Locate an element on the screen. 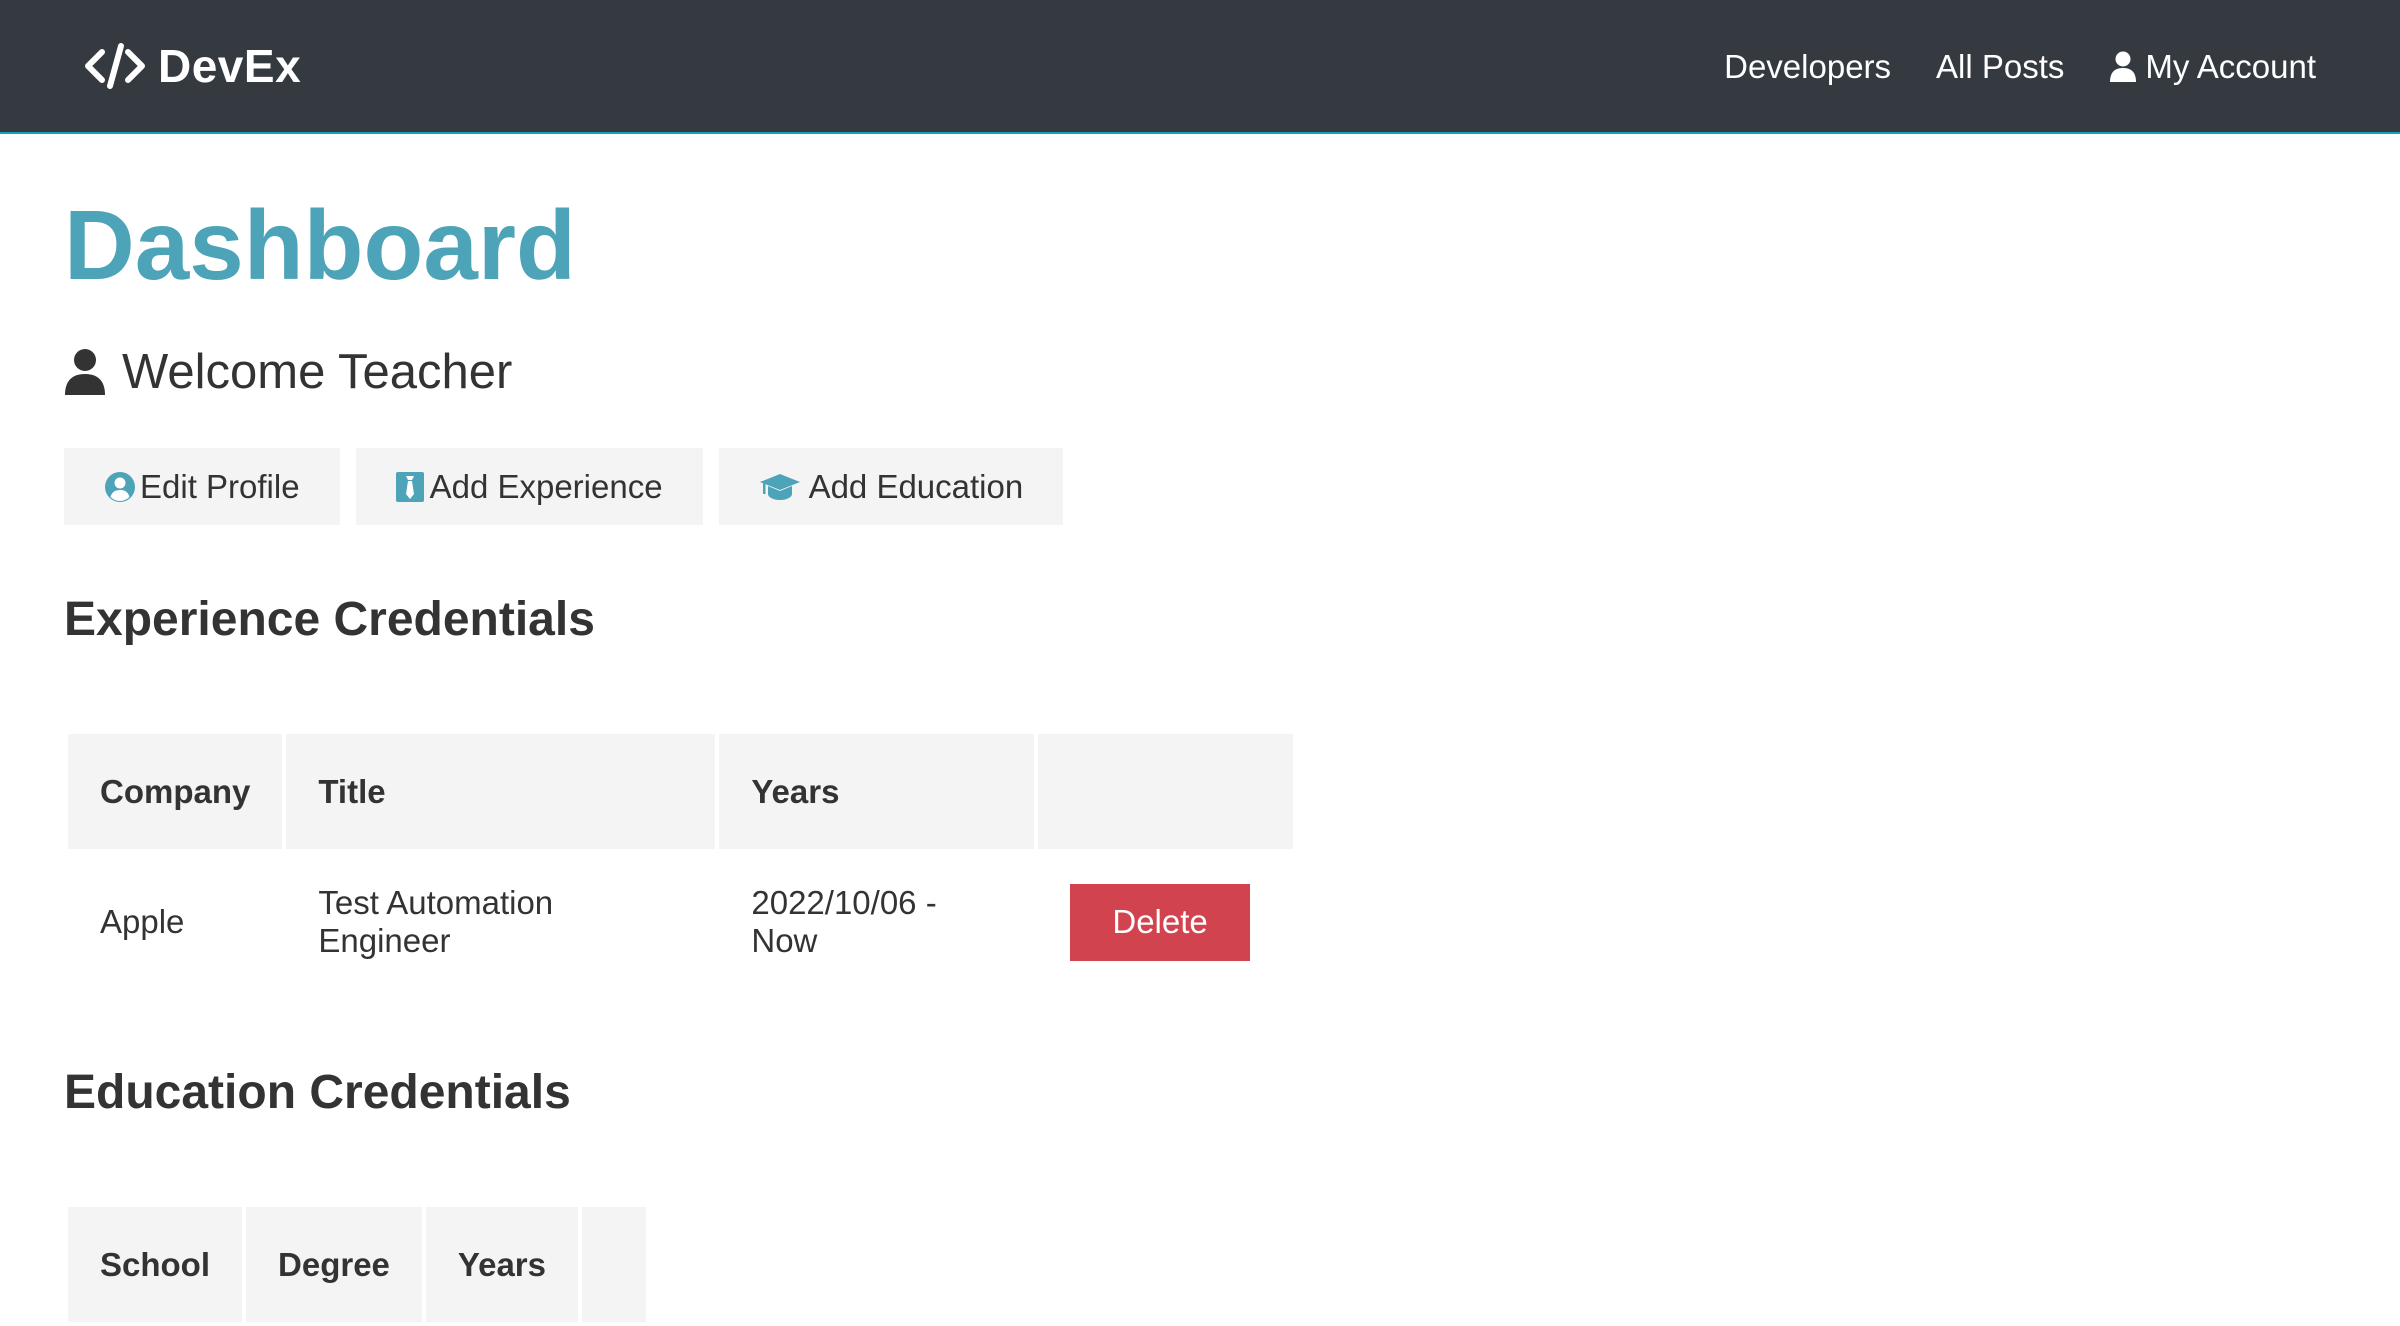 This screenshot has width=2400, height=1326. welcome-line: Welcome Teacher is located at coordinates (288, 372).